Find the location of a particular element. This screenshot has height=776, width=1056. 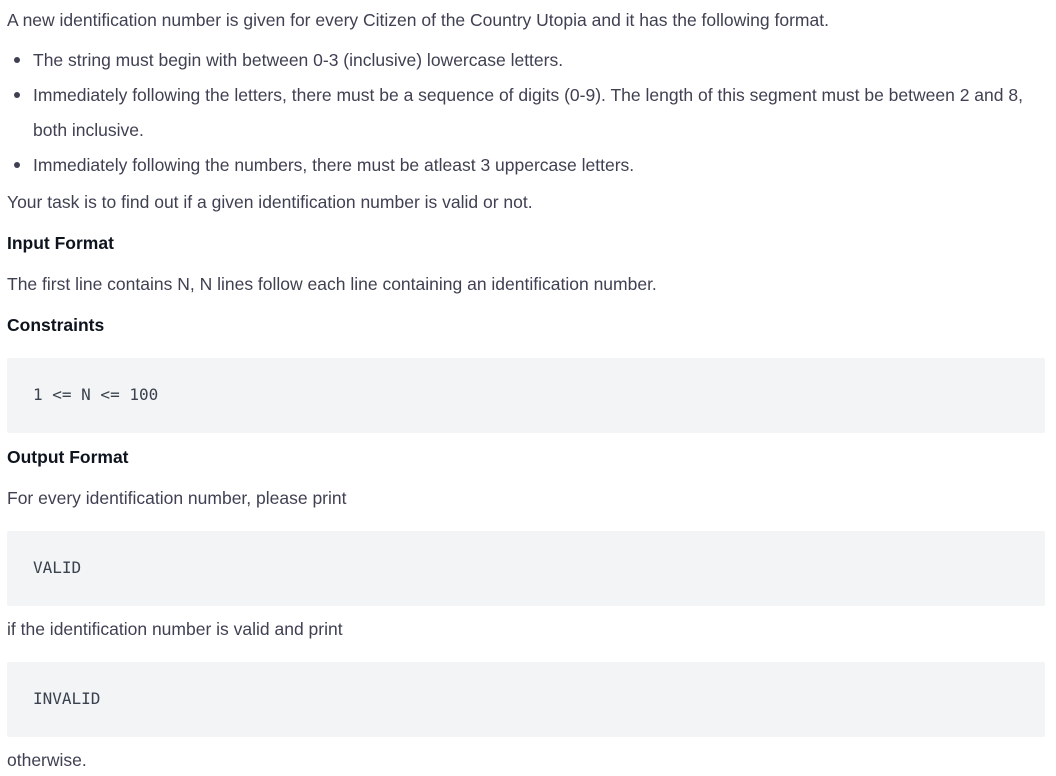

valid-code-block: VALID is located at coordinates (526, 568).